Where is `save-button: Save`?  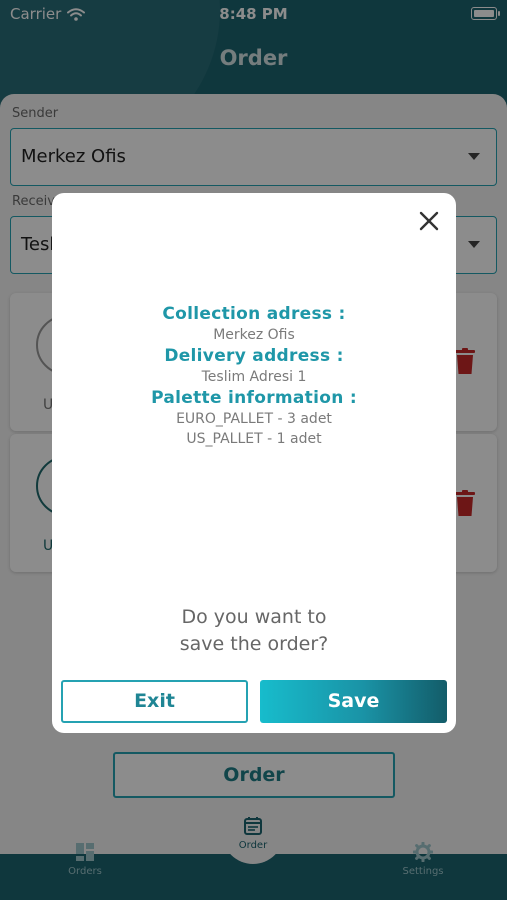
save-button: Save is located at coordinates (353, 701).